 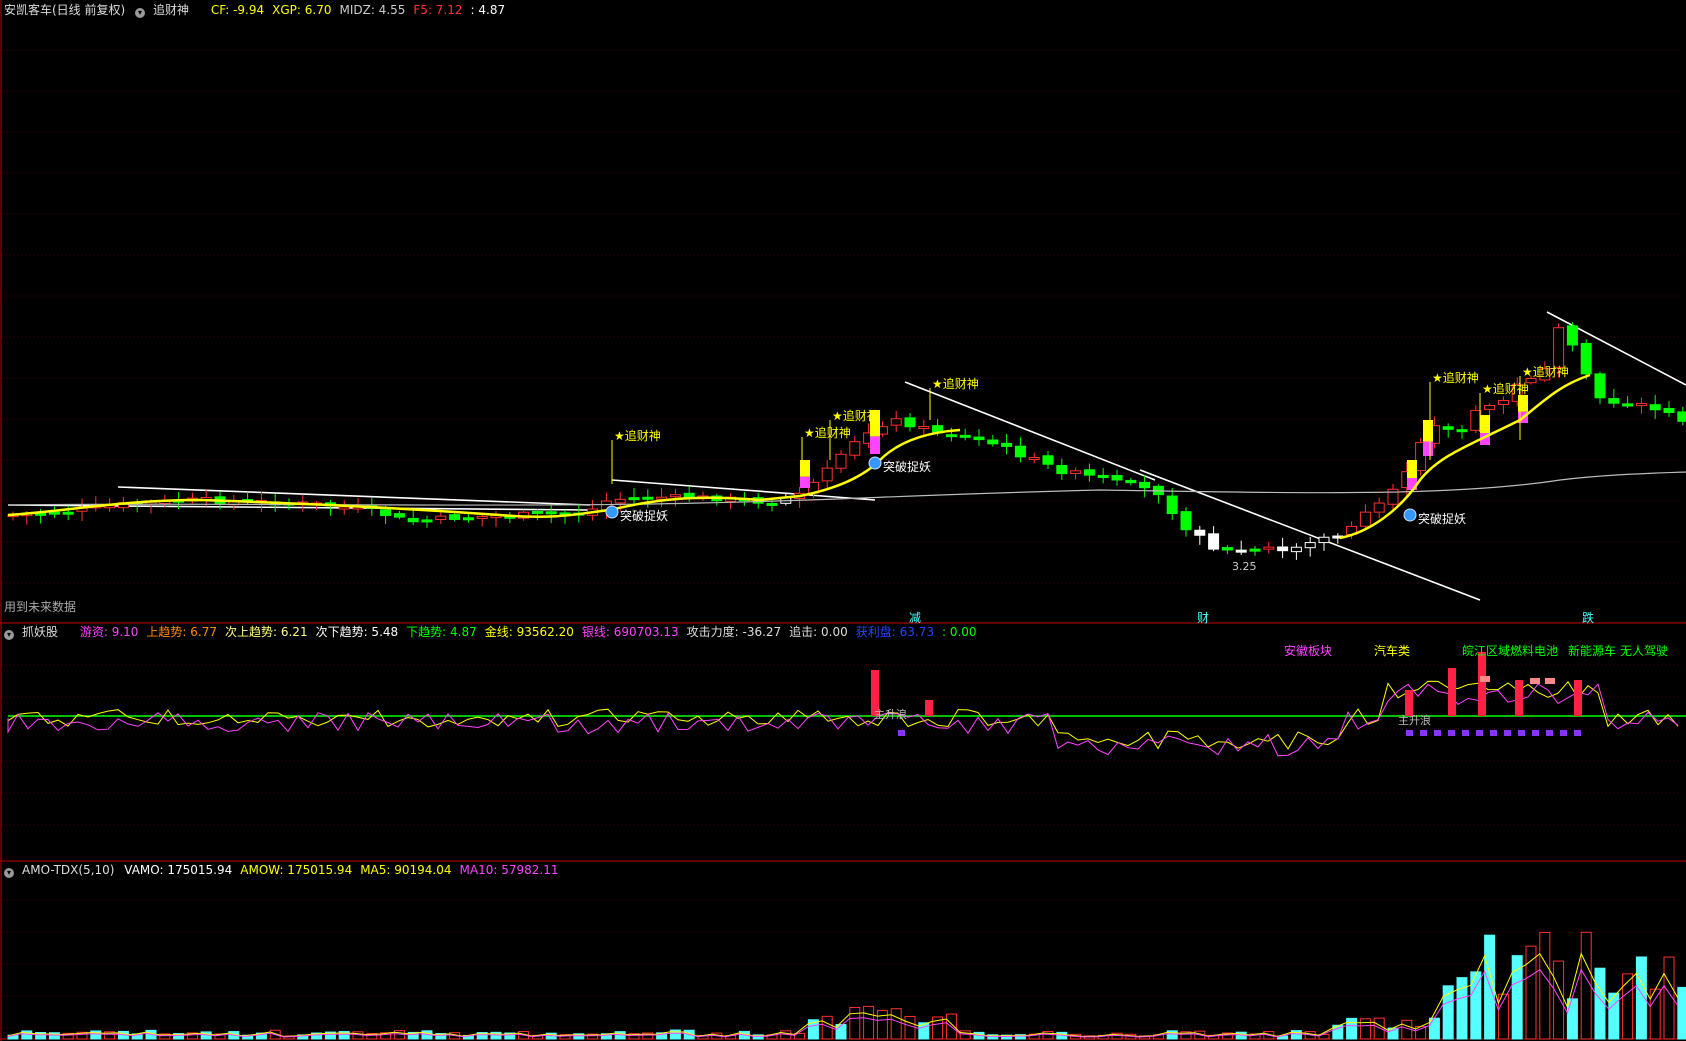 What do you see at coordinates (438, 10) in the screenshot?
I see `indicator-value: F5: 7.12` at bounding box center [438, 10].